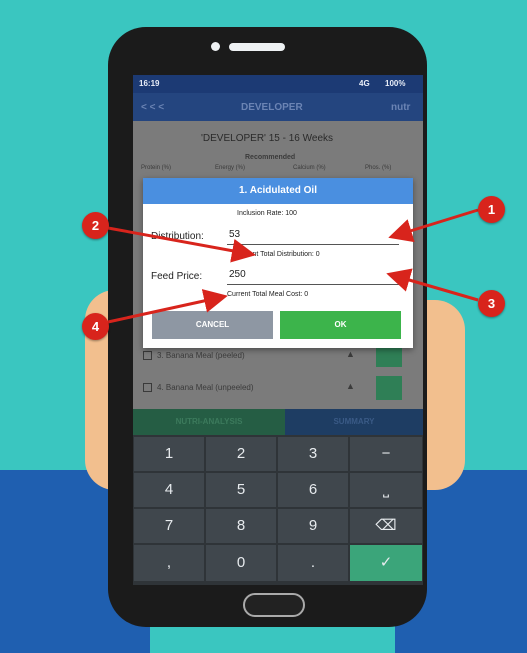 The width and height of the screenshot is (527, 653). I want to click on callout-3: 3, so click(491, 303).